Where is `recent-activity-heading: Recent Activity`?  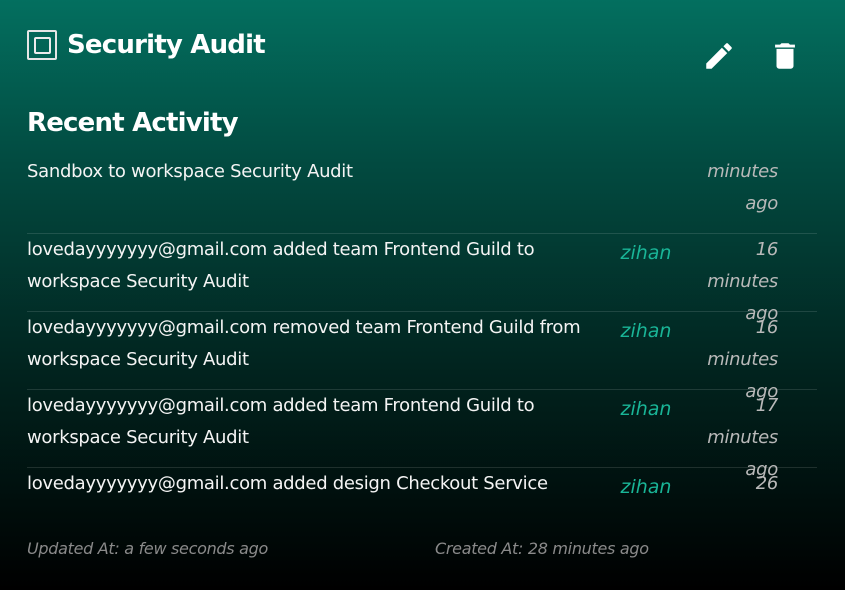 recent-activity-heading: Recent Activity is located at coordinates (133, 123).